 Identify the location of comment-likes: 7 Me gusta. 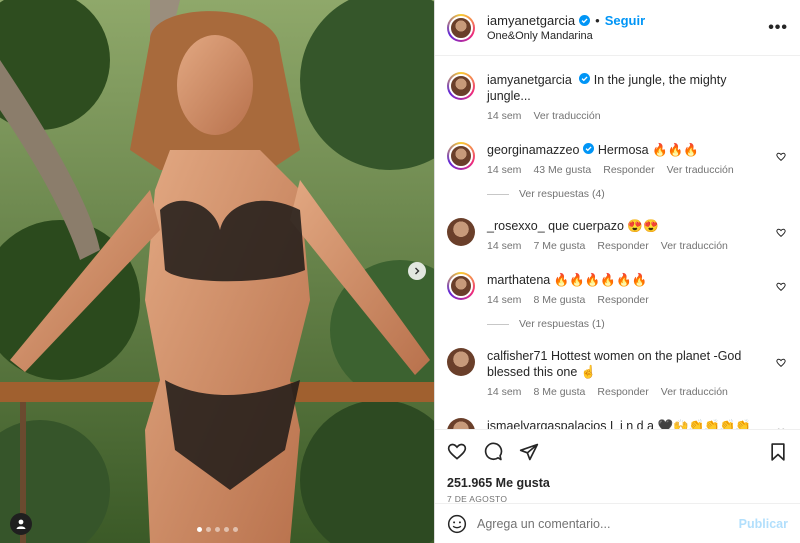
(559, 246).